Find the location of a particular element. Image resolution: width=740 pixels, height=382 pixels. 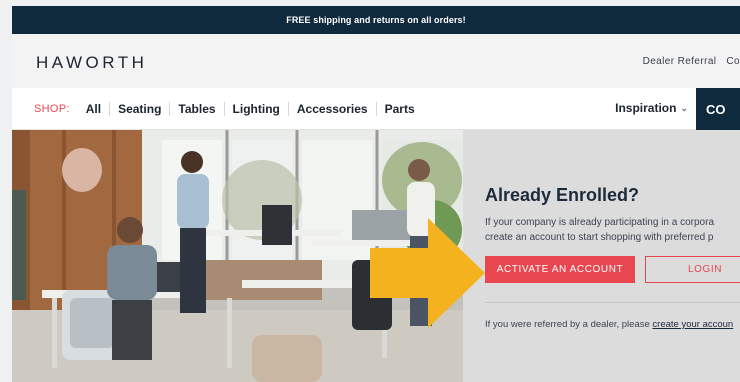

login-button: LOGIN is located at coordinates (692, 269).